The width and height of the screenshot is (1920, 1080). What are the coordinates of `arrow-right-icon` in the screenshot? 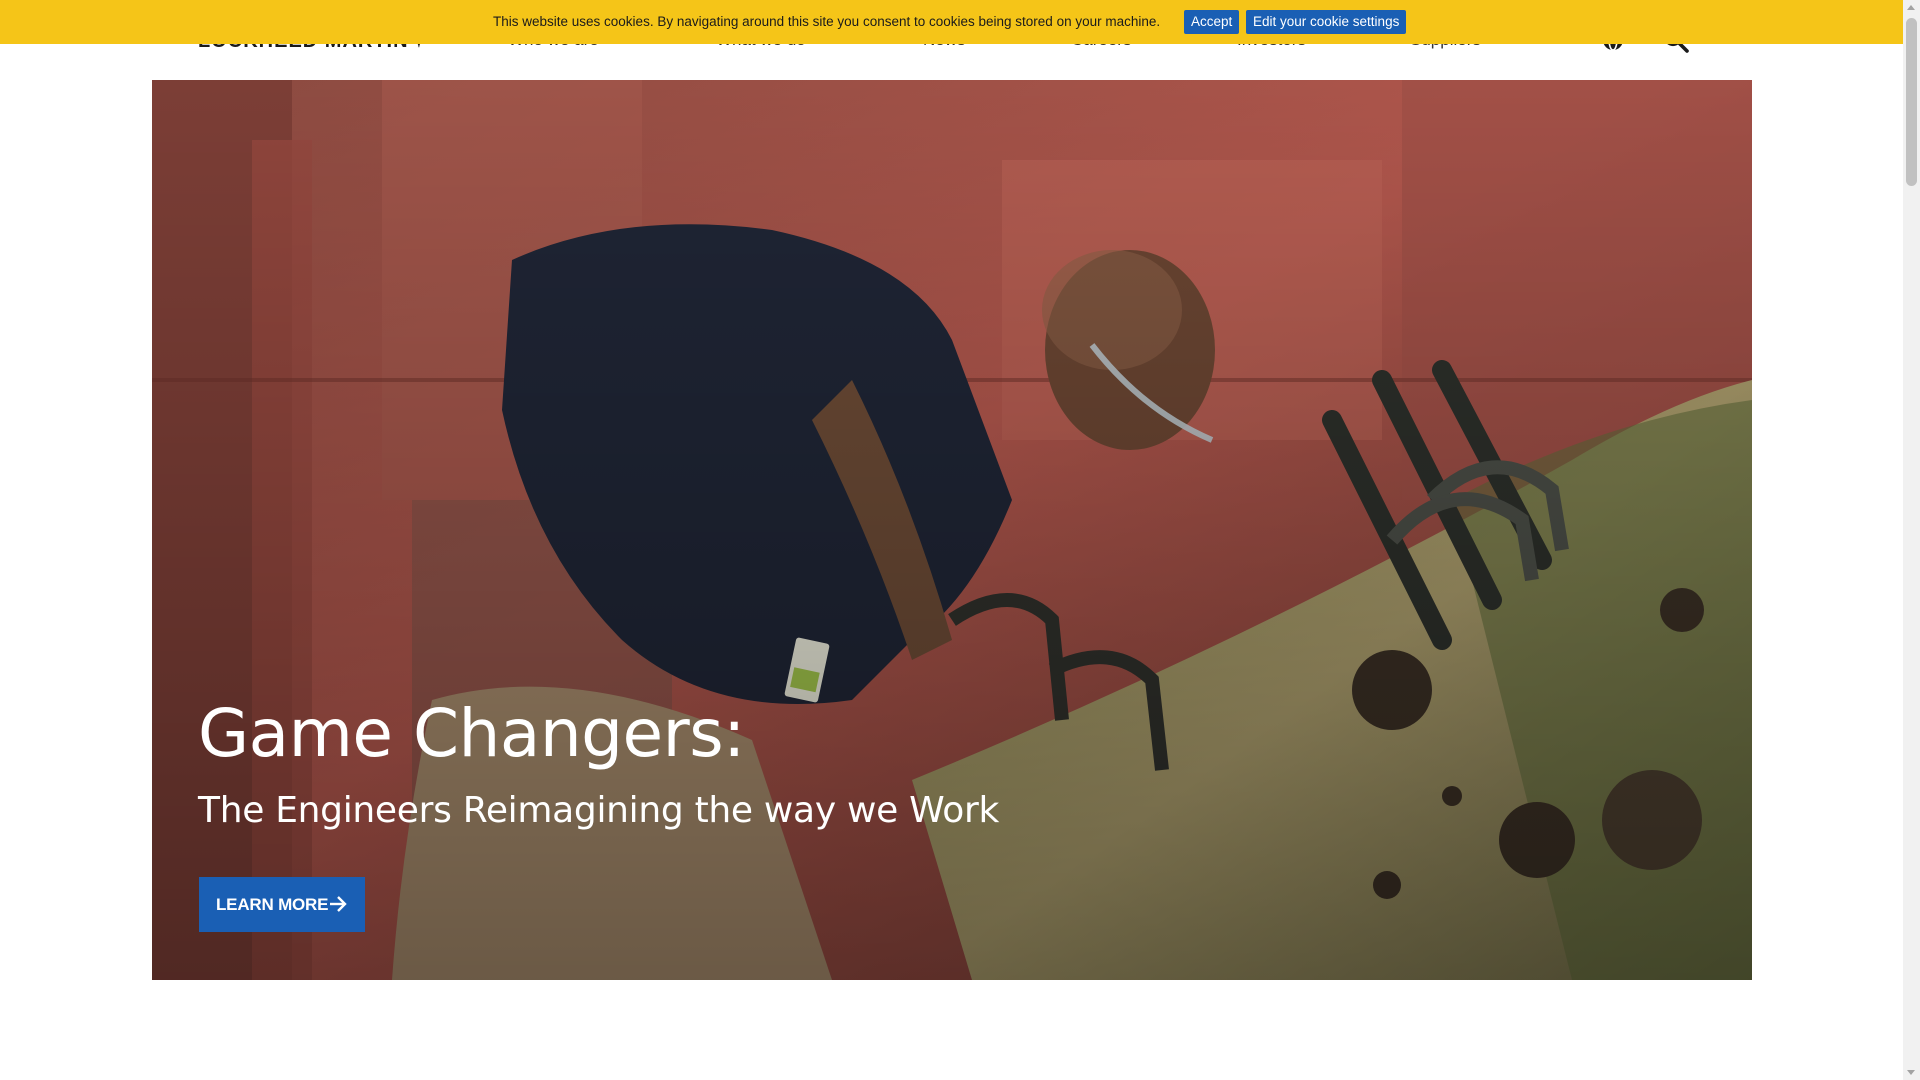 It's located at (338, 904).